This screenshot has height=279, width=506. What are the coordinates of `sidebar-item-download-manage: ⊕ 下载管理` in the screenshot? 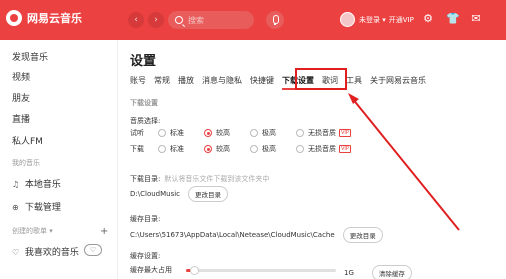 It's located at (36, 206).